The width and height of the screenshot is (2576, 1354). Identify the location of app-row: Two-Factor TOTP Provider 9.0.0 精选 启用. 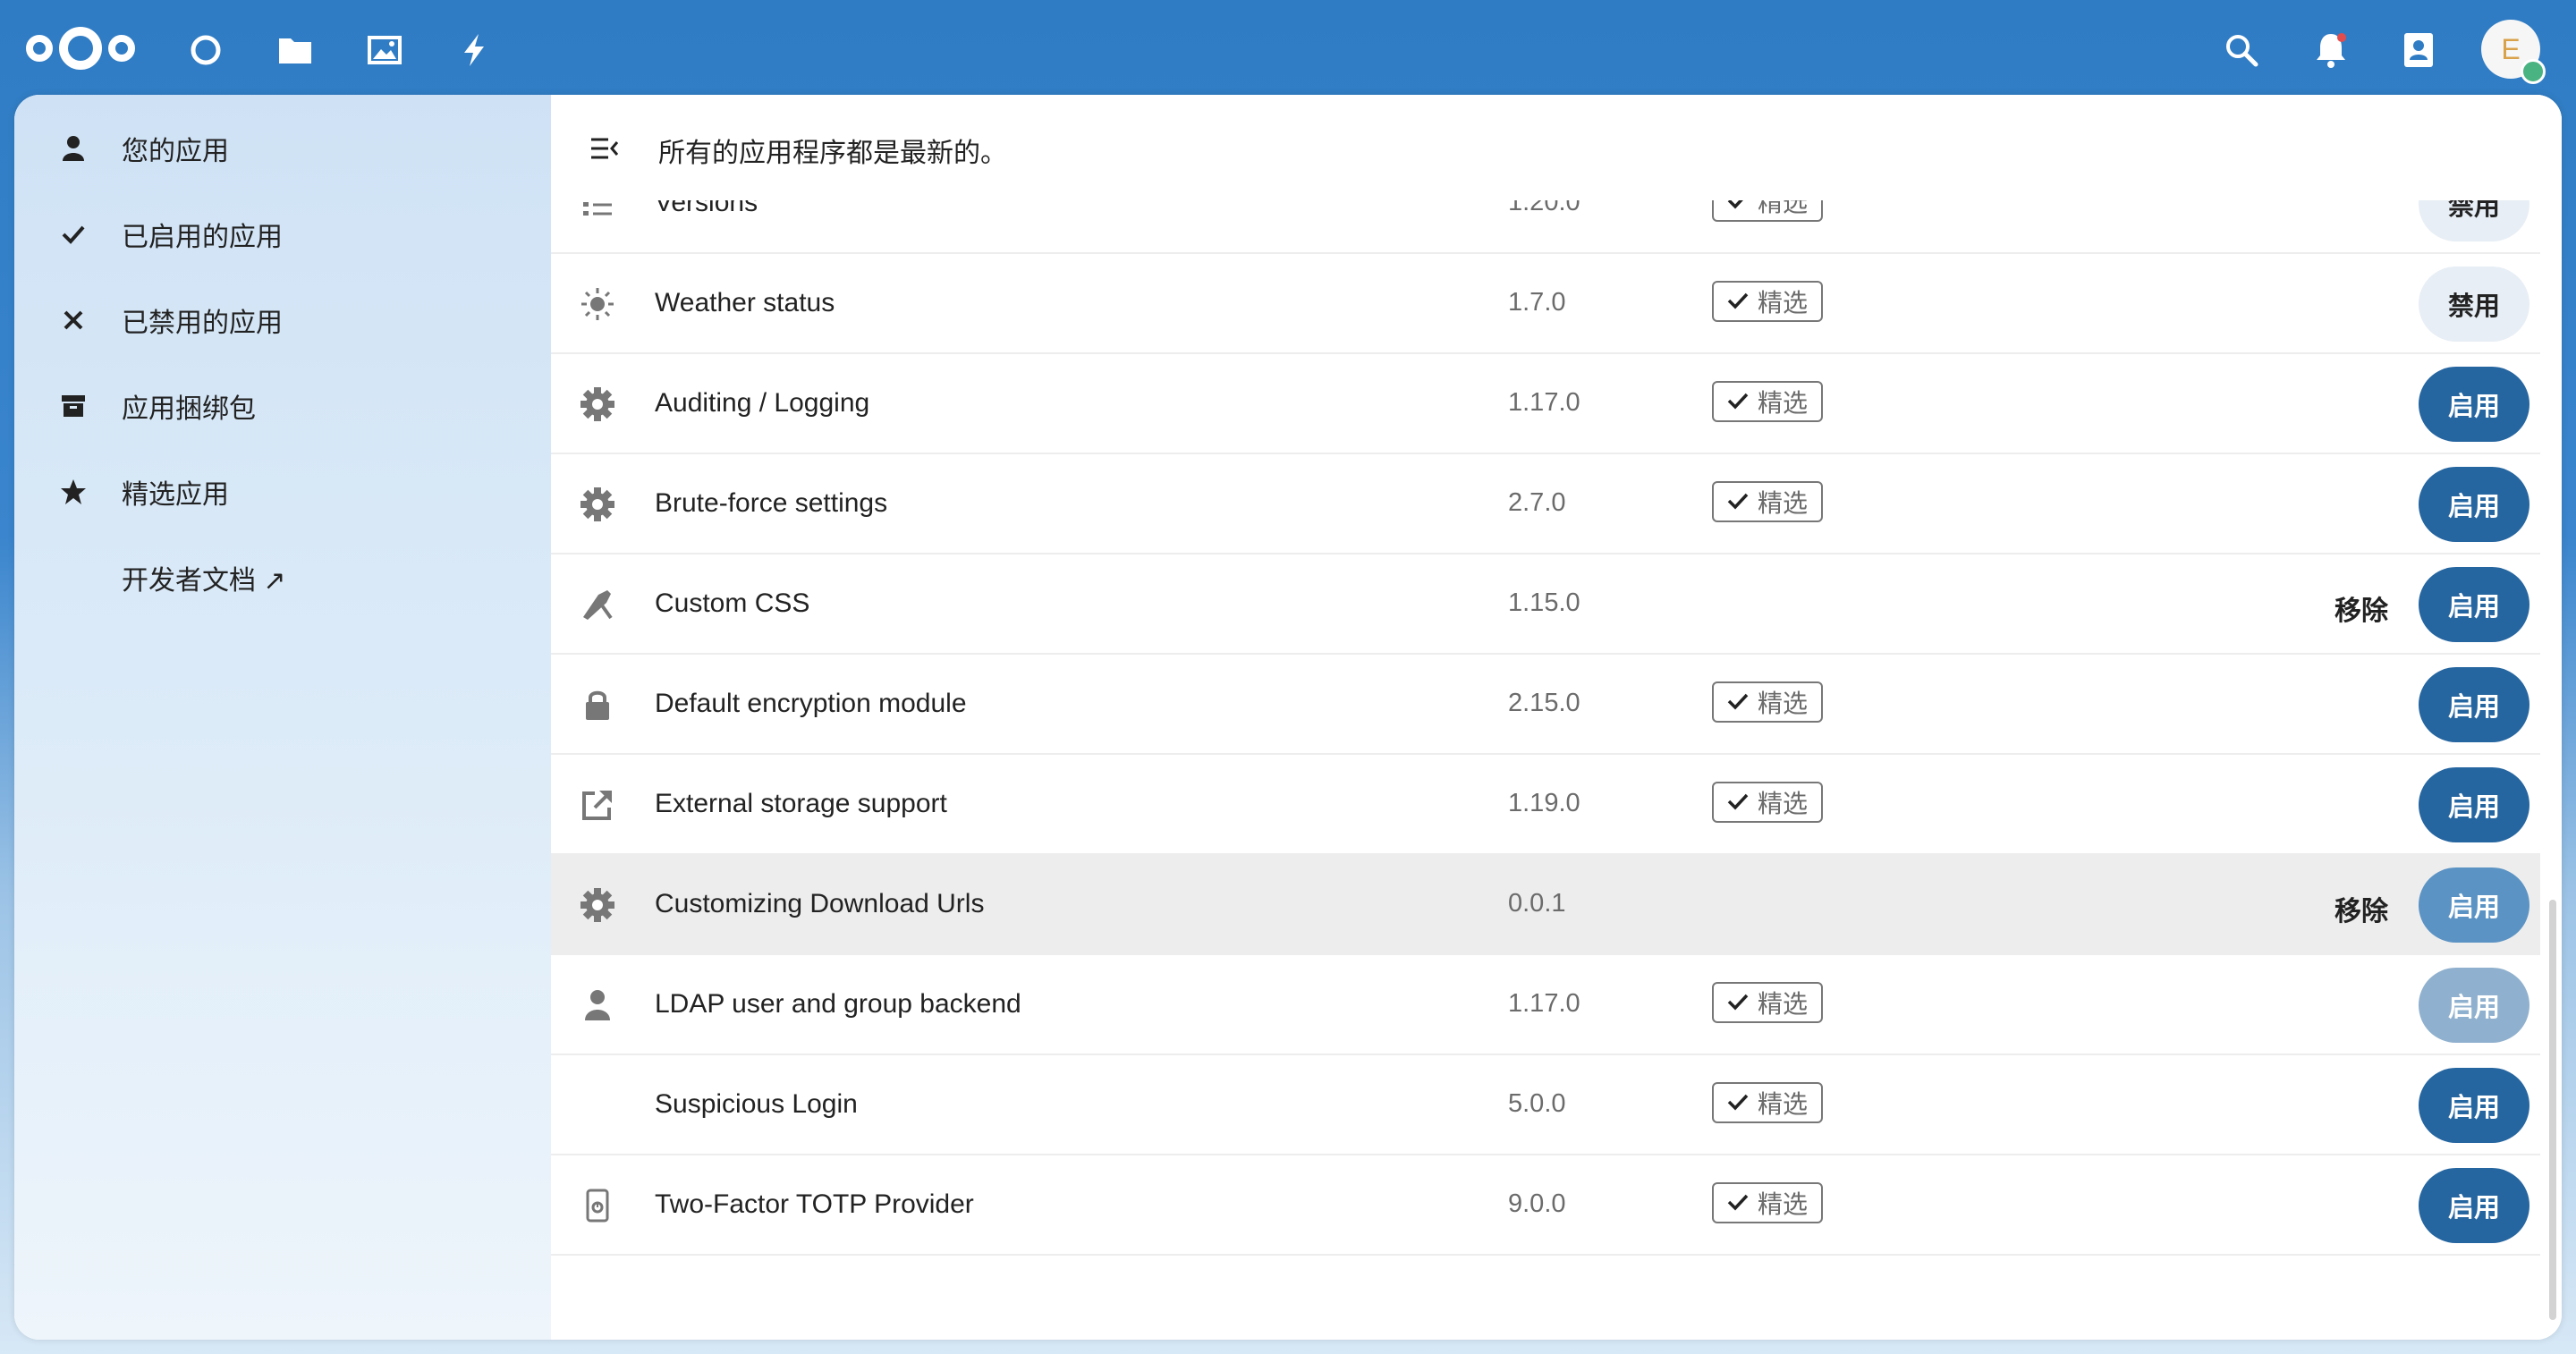
(1545, 1205).